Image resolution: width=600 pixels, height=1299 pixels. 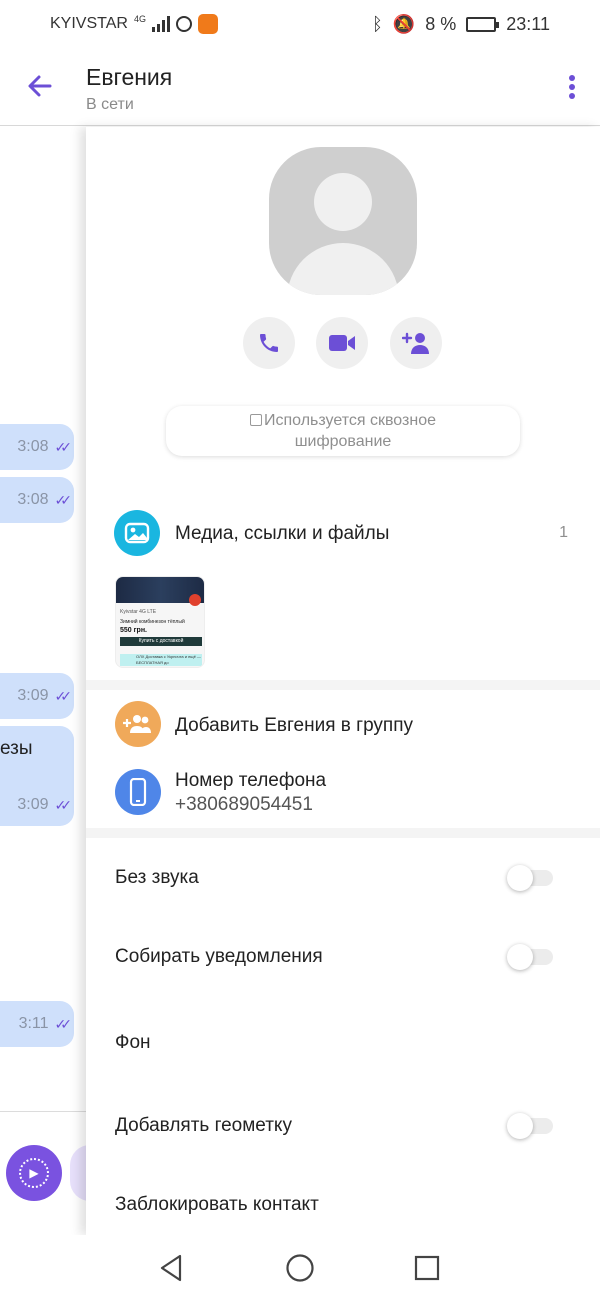 I want to click on clock-time: 23:11, so click(x=528, y=23).